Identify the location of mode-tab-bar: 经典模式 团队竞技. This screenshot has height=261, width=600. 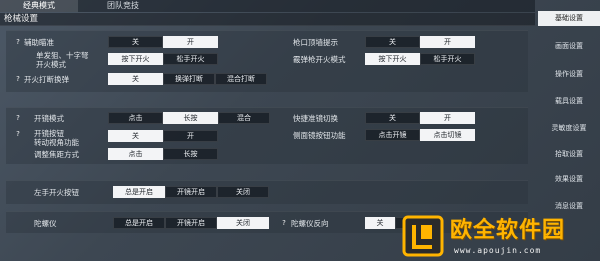
(267, 6).